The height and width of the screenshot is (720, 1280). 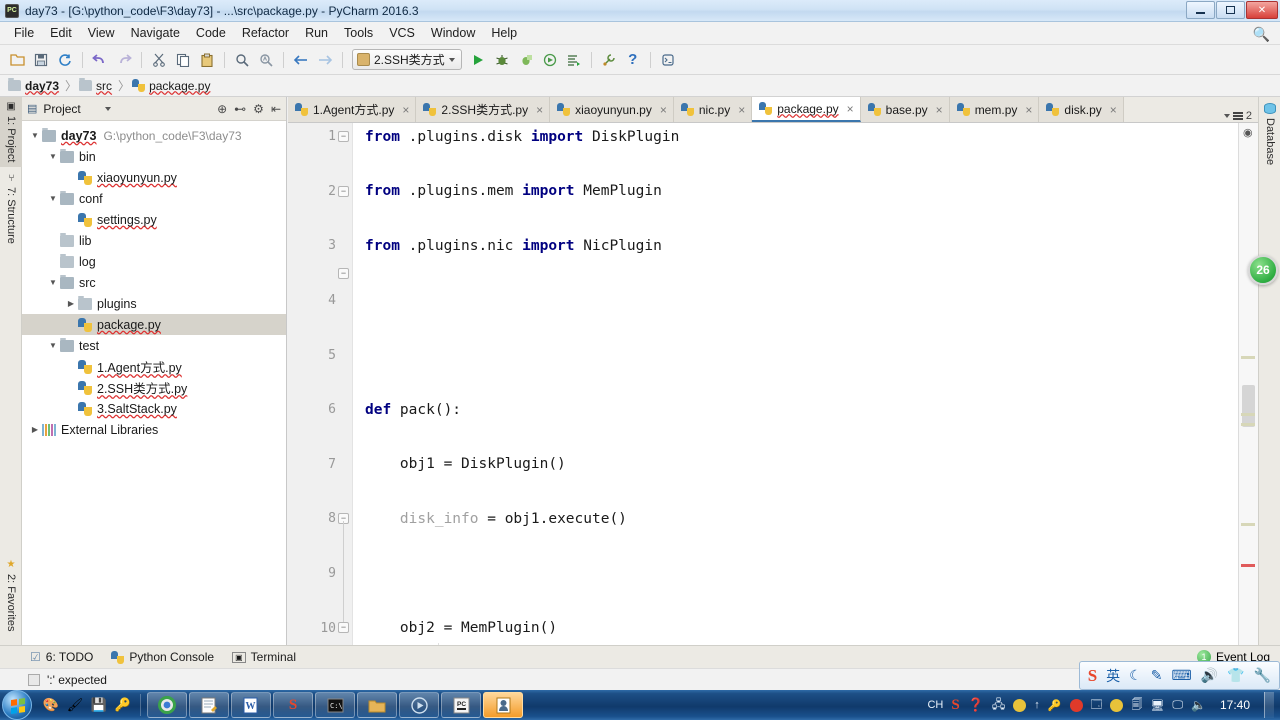 I want to click on cloud-icon, so click(x=1020, y=705).